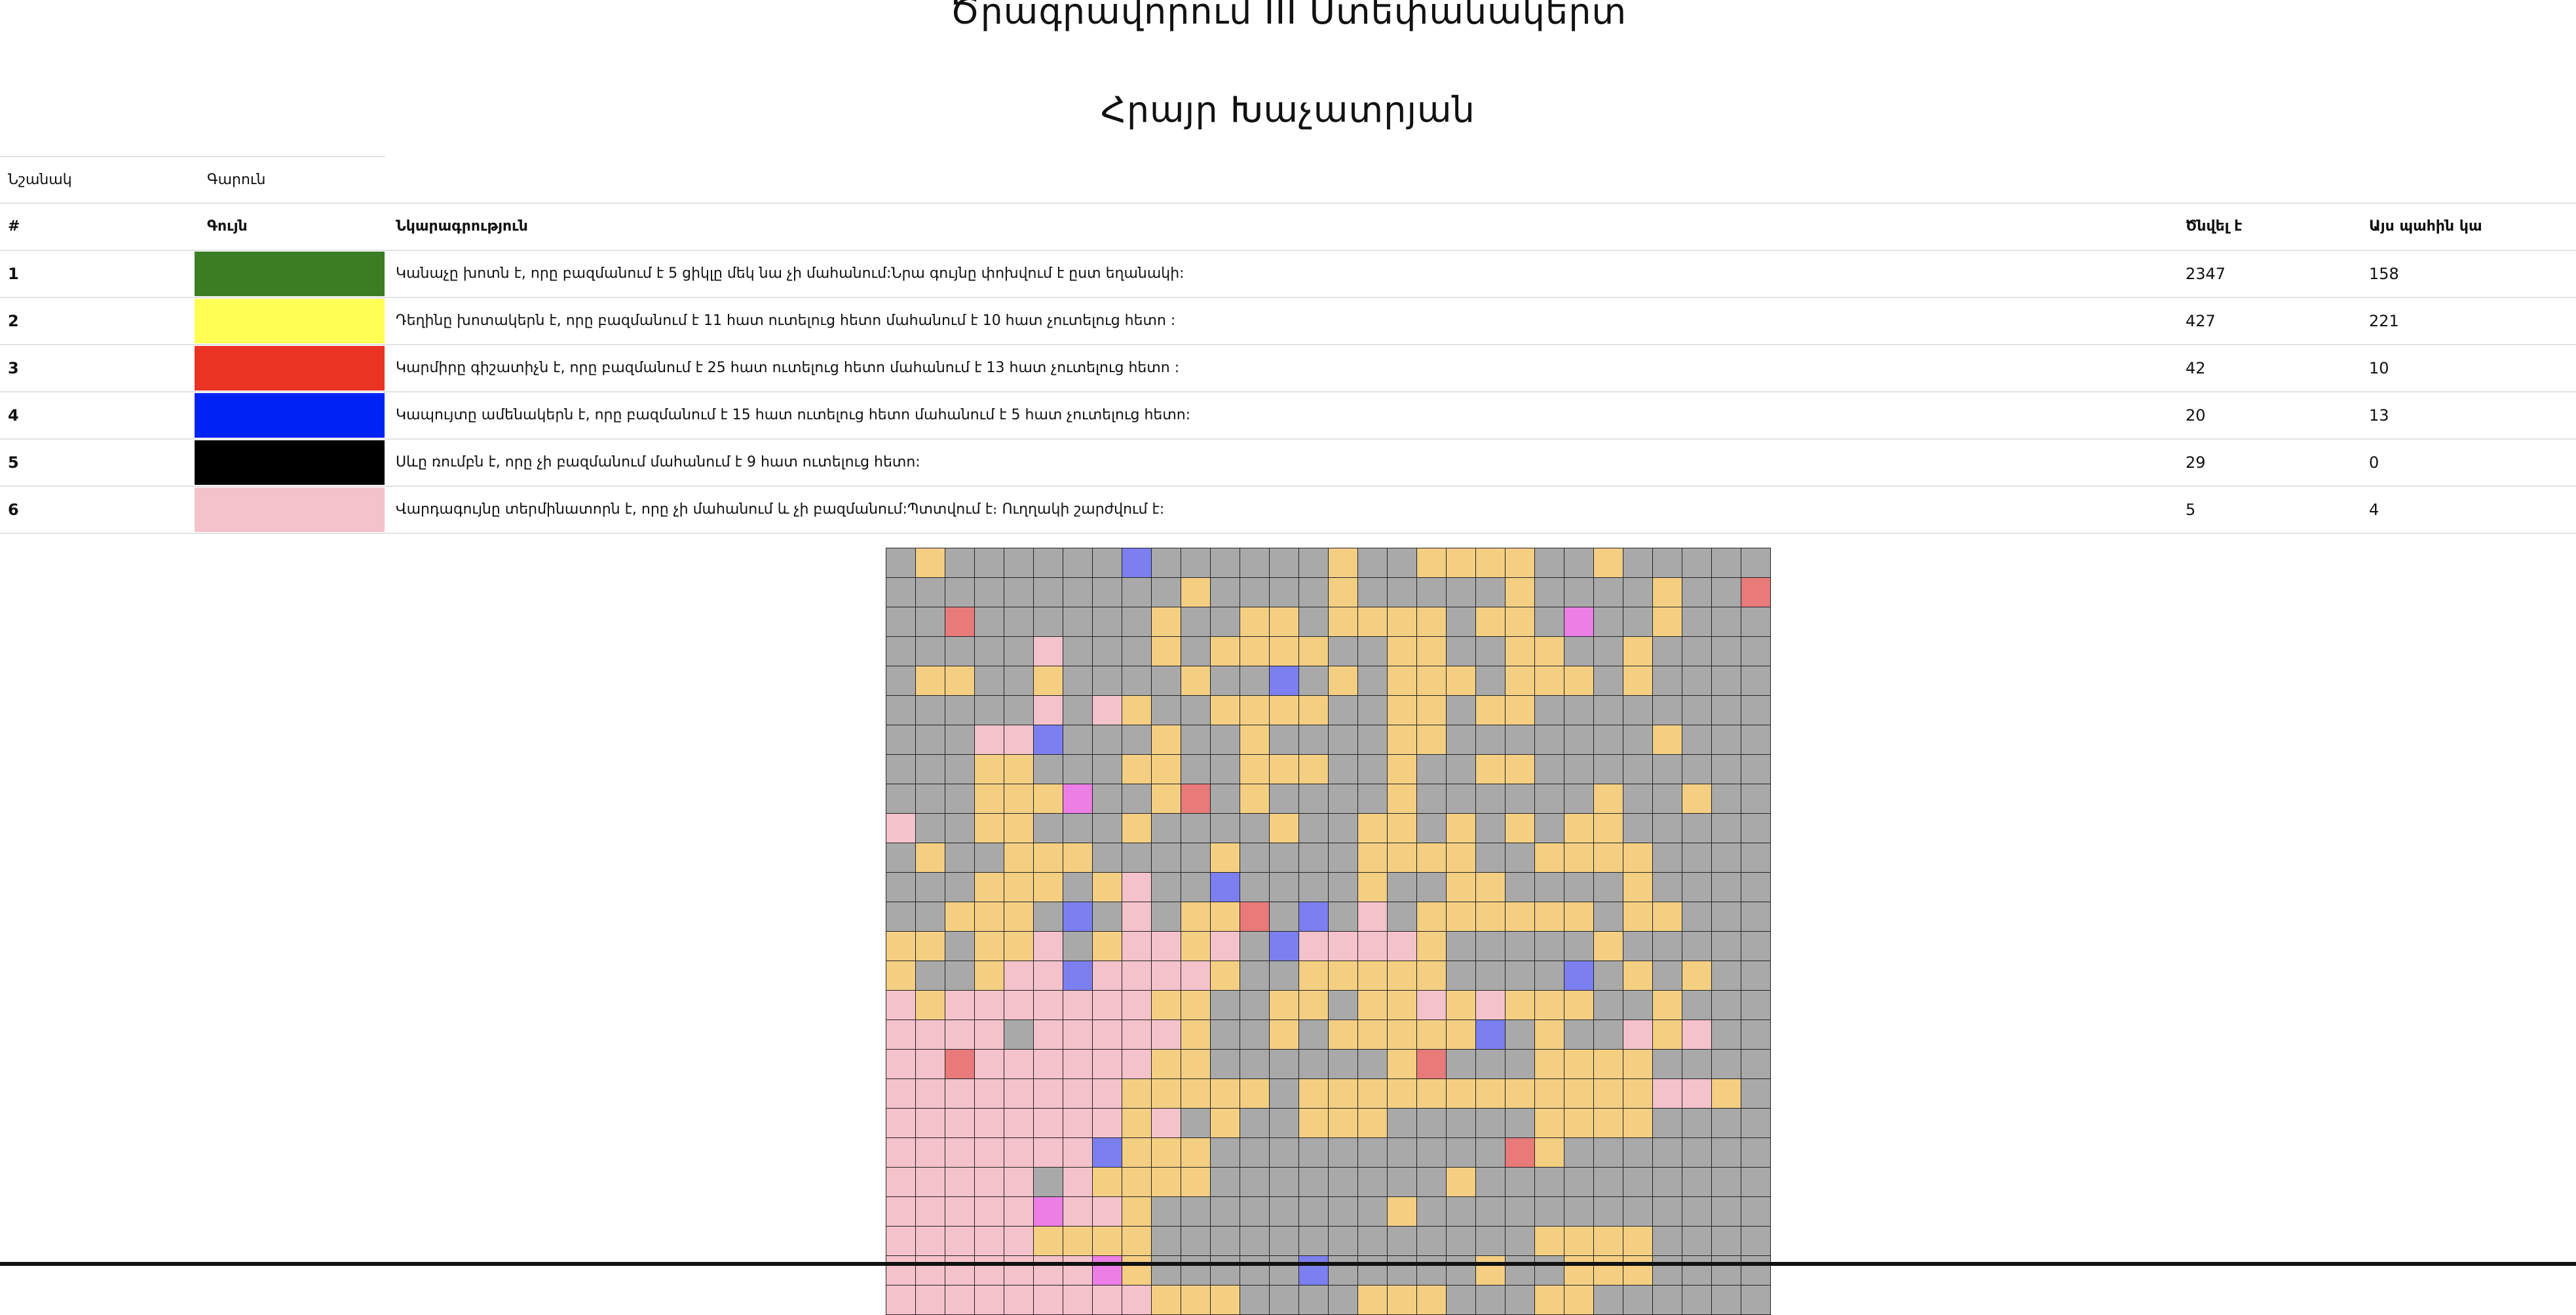  I want to click on season-label: Գարուն, so click(237, 180).